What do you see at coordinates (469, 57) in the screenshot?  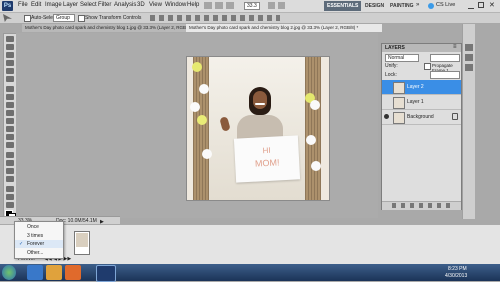 I see `swatches-panel-icon` at bounding box center [469, 57].